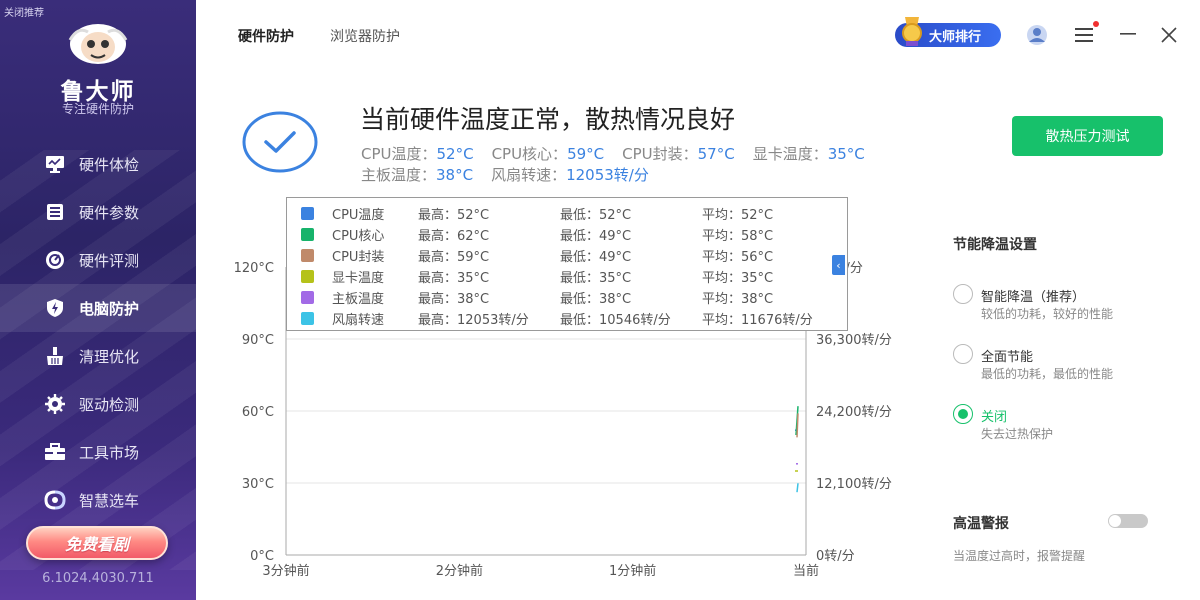  What do you see at coordinates (454, 236) in the screenshot?
I see `legend-max: 最高：62°C` at bounding box center [454, 236].